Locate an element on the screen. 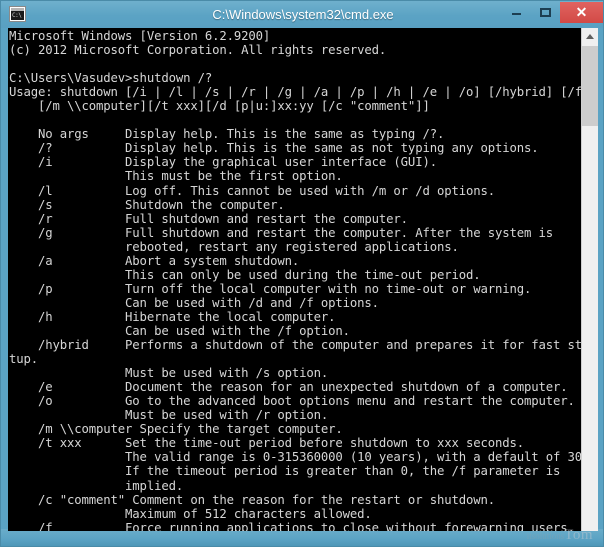 The image size is (604, 547). cmd-console-icon: C:\ is located at coordinates (17, 14).